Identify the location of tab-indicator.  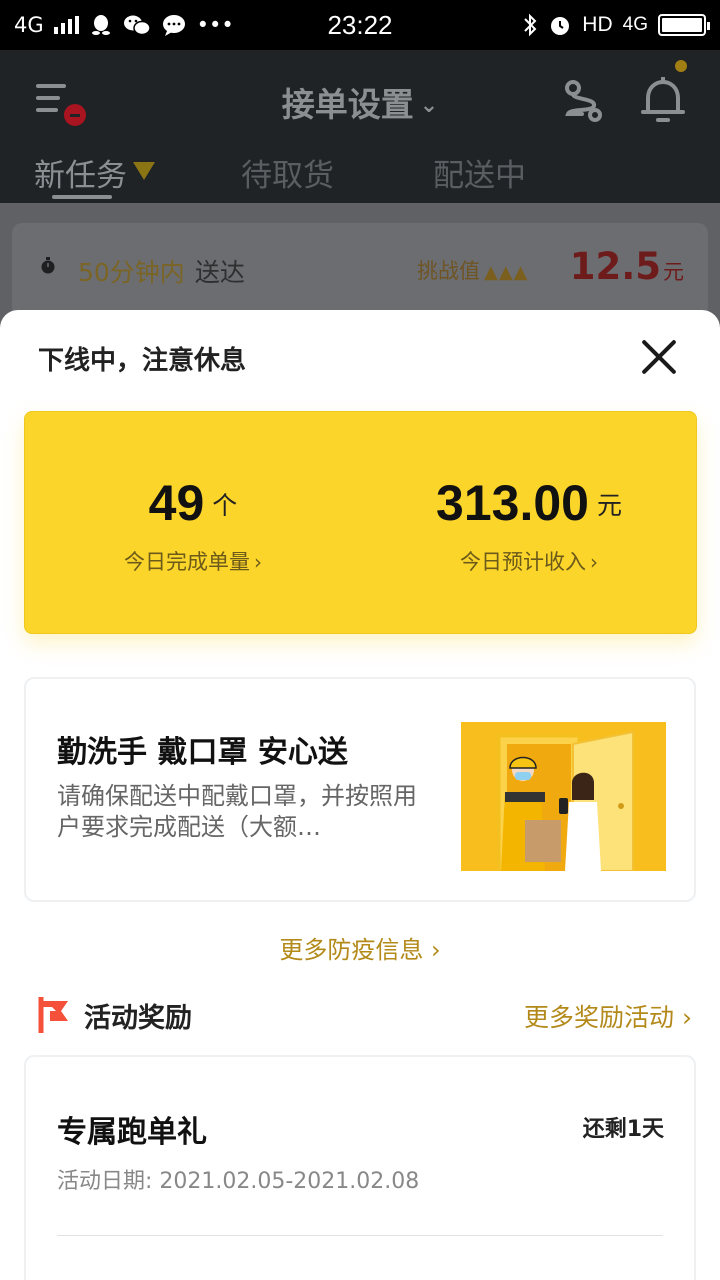
(82, 197).